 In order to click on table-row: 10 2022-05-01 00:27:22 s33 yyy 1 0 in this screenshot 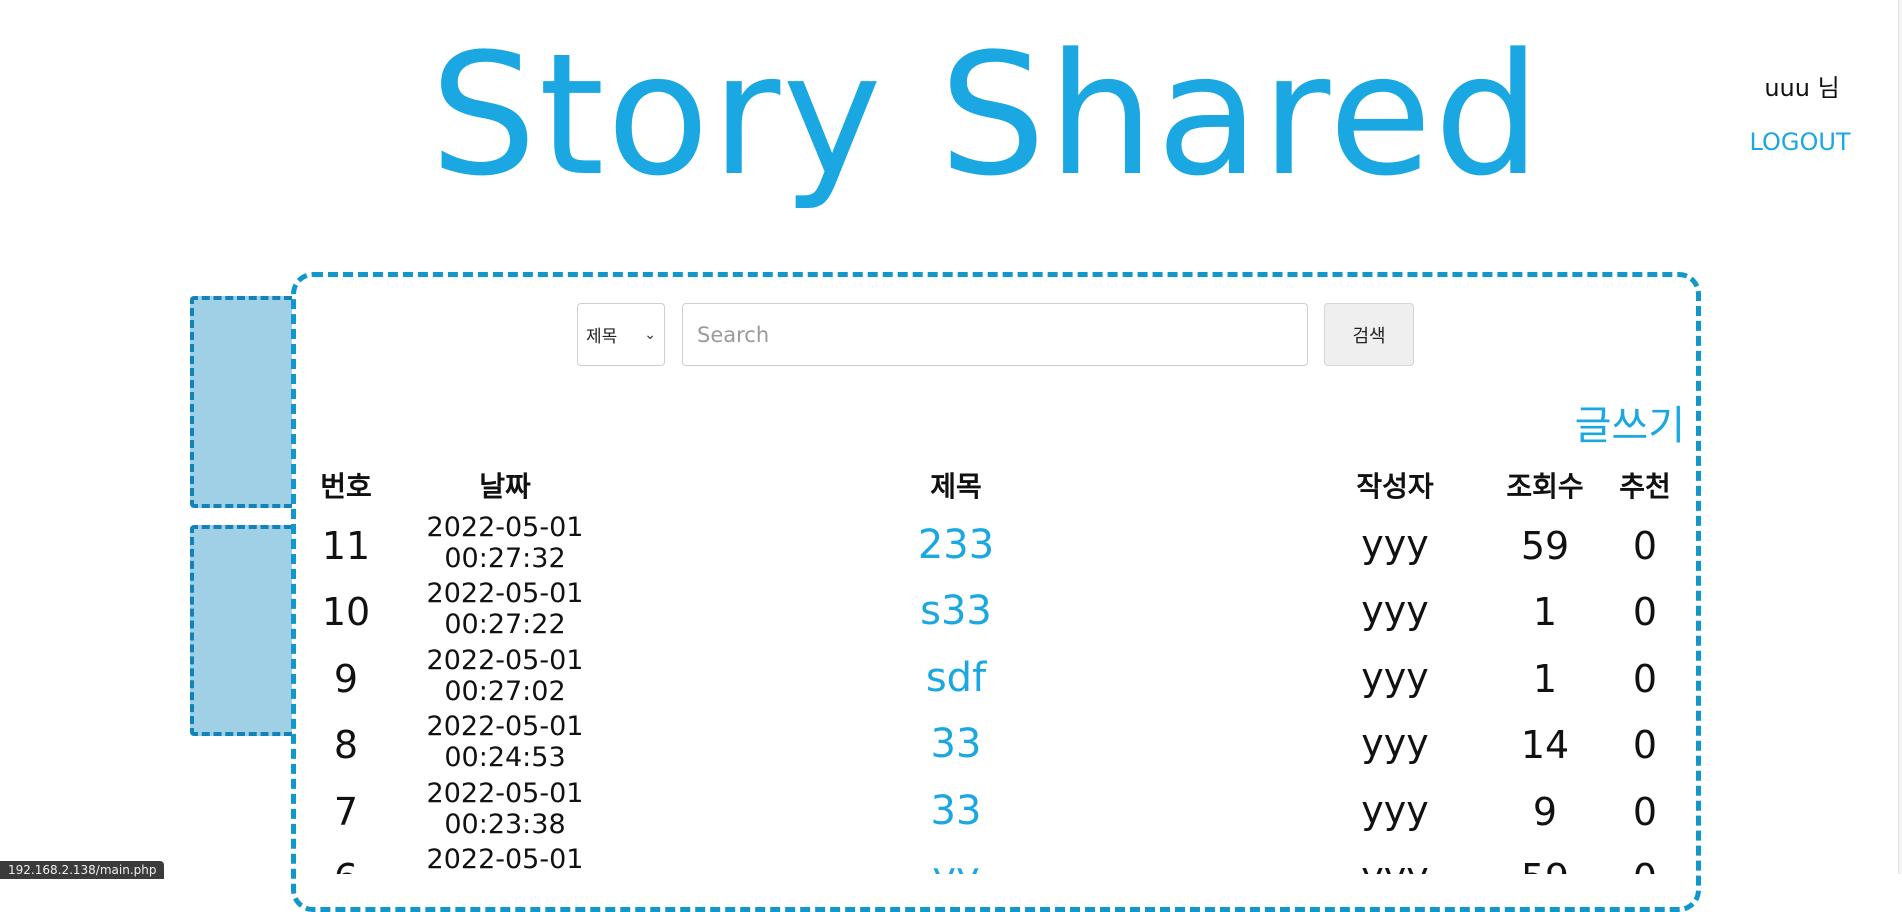, I will do `click(951, 609)`.